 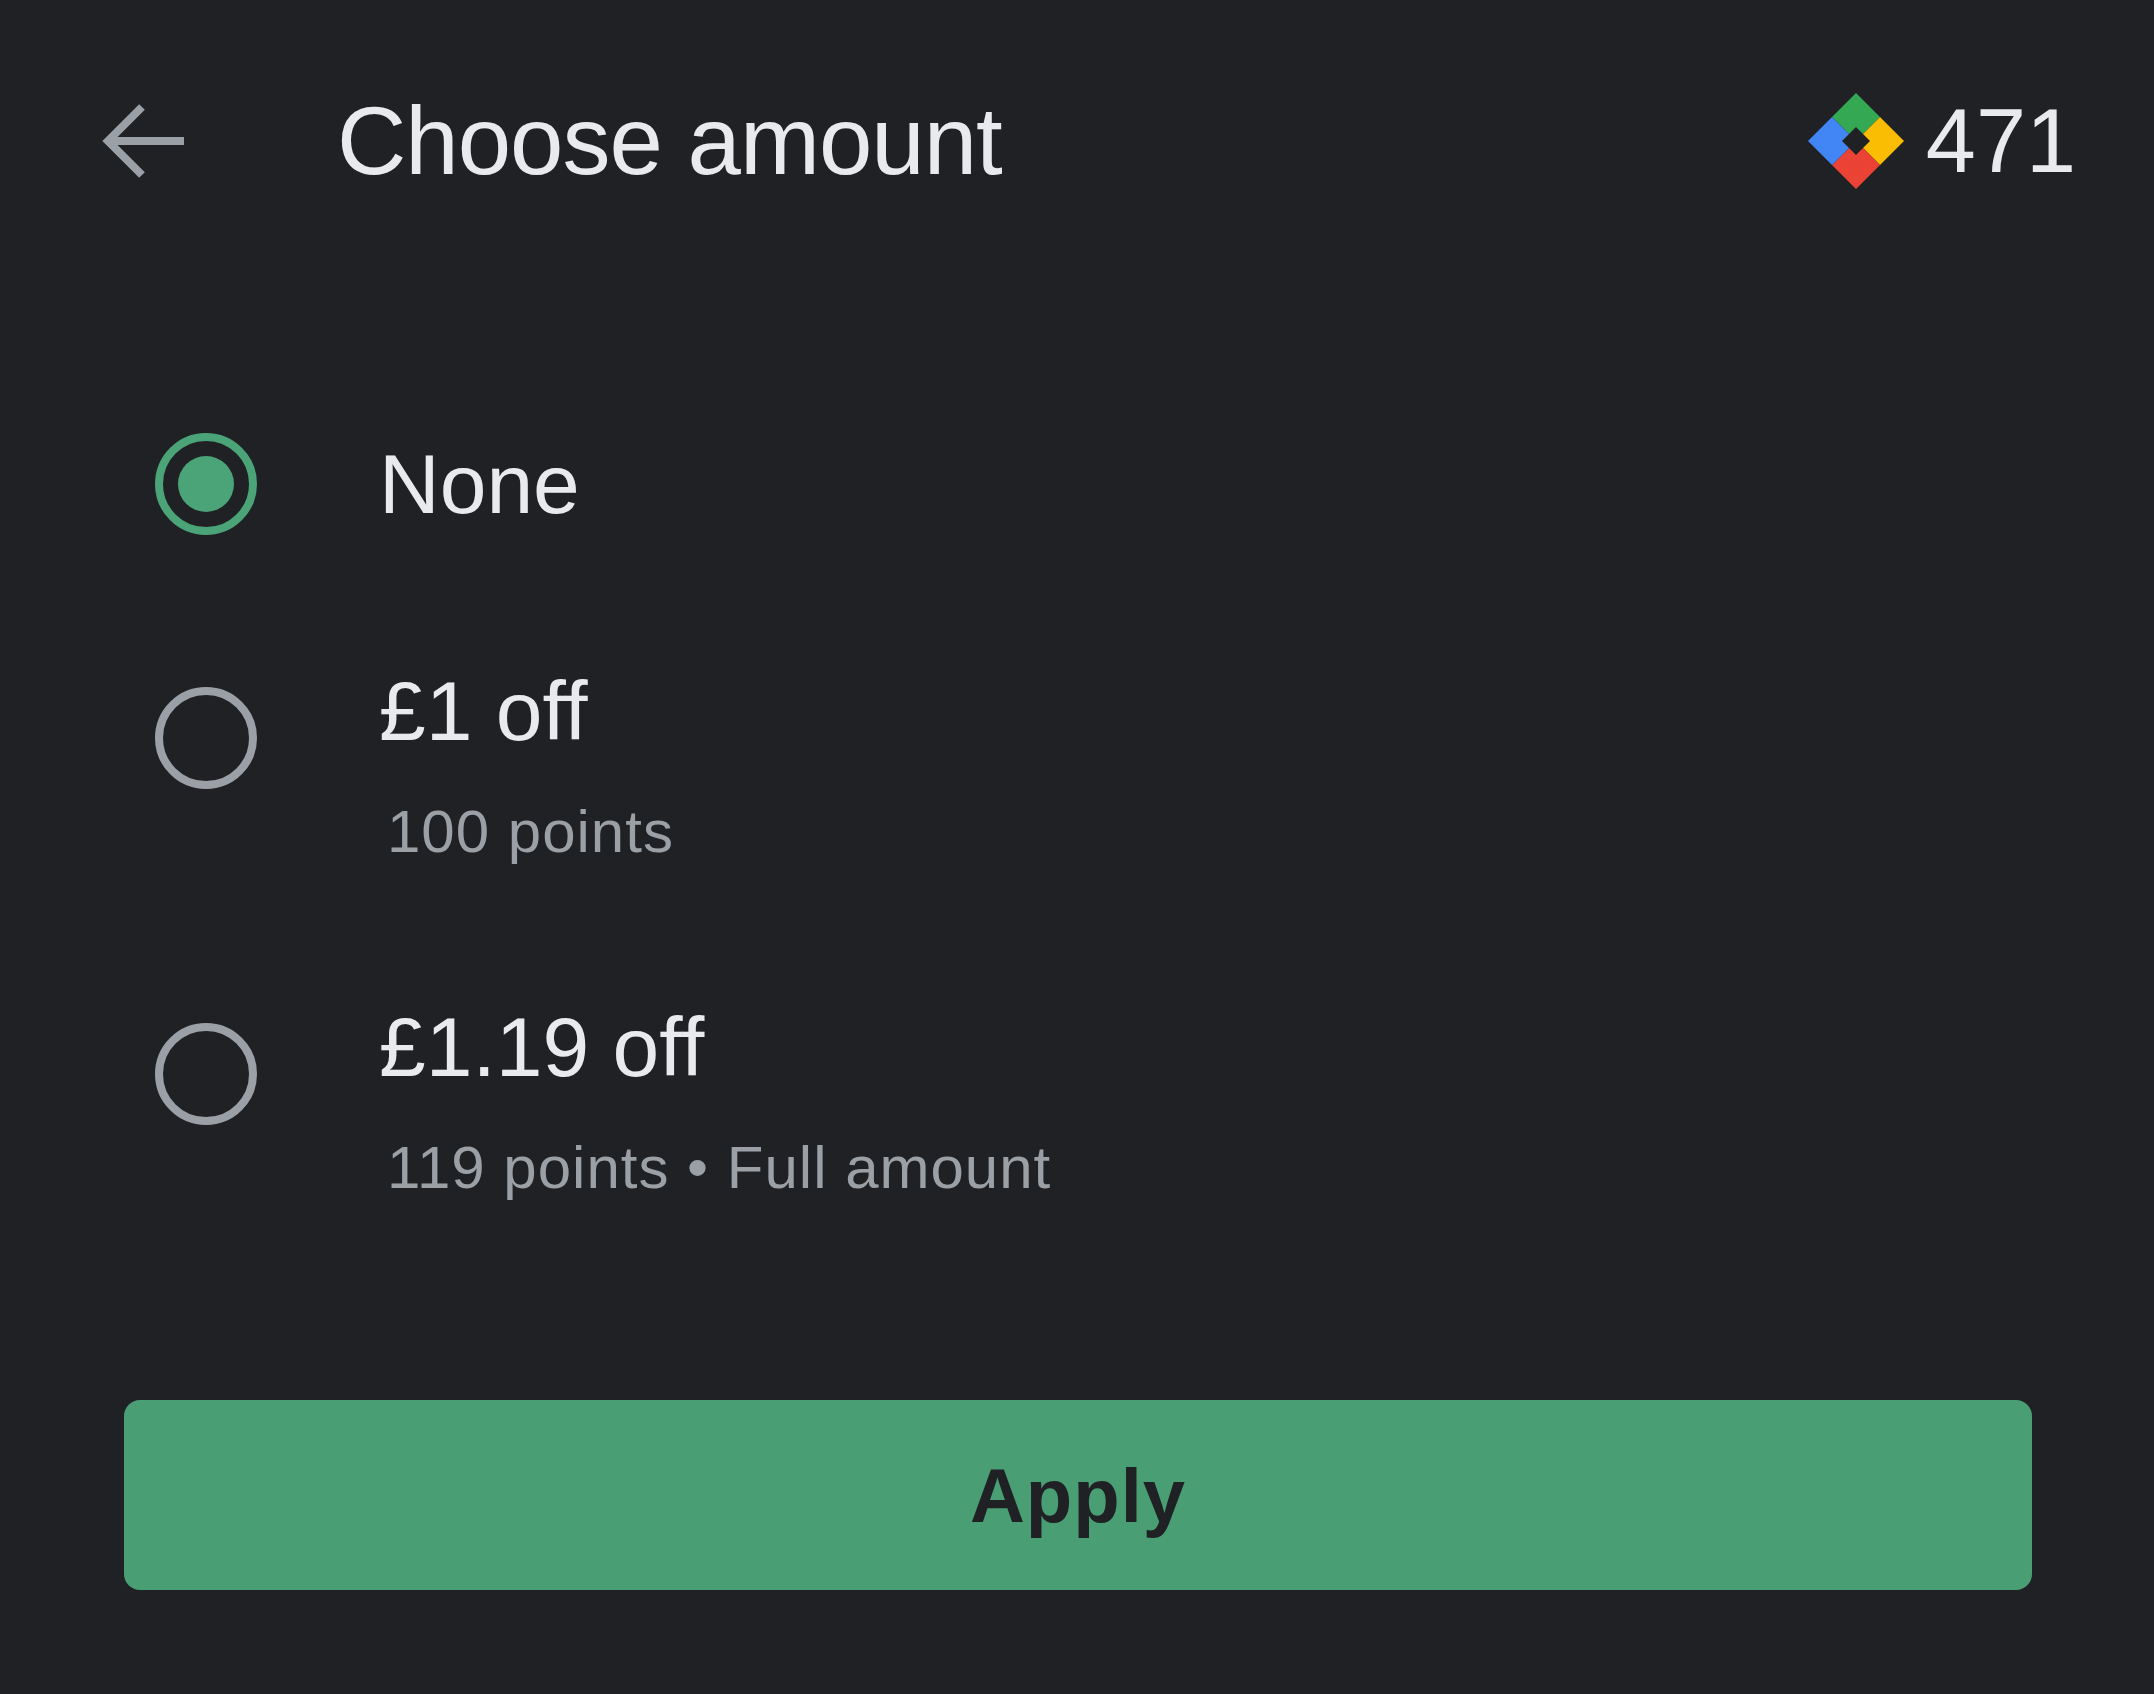 What do you see at coordinates (1154, 765) in the screenshot?
I see `amount-option: £1 off 100 points` at bounding box center [1154, 765].